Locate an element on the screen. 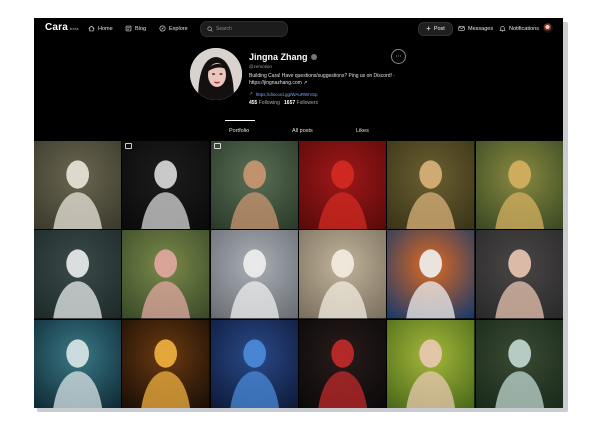  user-avatar-button is located at coordinates (548, 28).